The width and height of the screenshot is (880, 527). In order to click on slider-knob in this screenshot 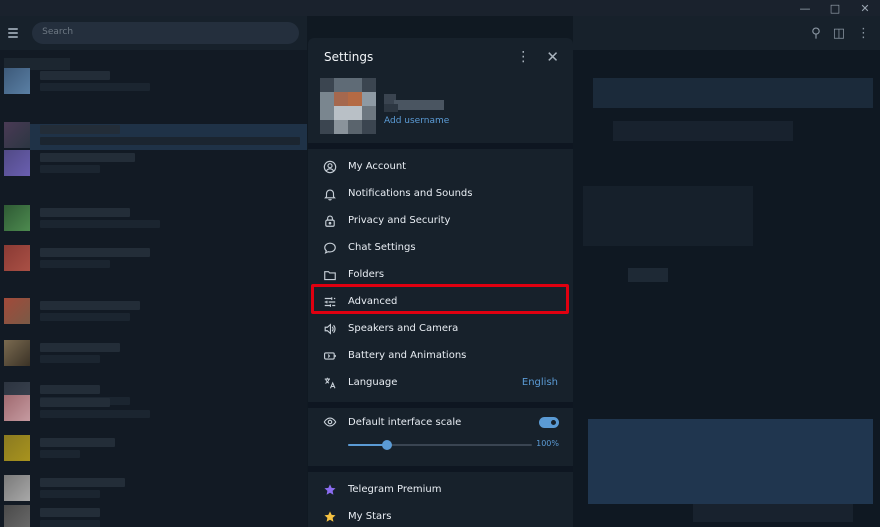, I will do `click(386, 445)`.